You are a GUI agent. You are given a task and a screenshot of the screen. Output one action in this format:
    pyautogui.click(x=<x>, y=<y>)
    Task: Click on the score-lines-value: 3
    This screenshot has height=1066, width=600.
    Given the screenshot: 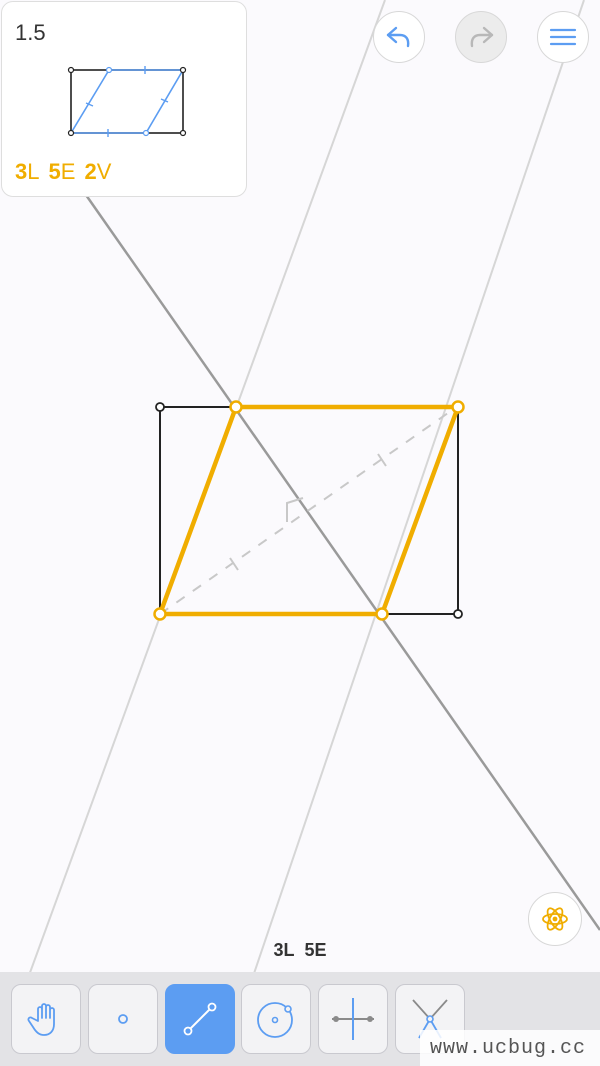 What is the action you would take?
    pyautogui.click(x=21, y=171)
    